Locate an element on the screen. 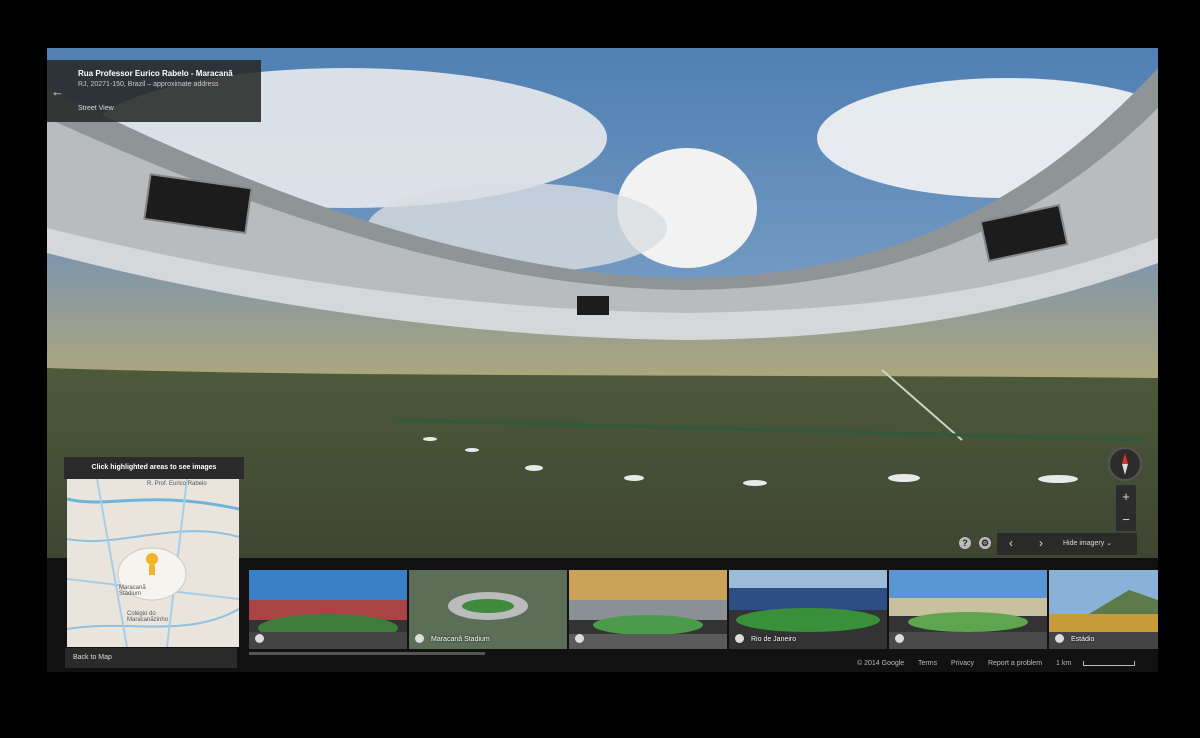  thumbnail-scrollbar is located at coordinates (367, 653).